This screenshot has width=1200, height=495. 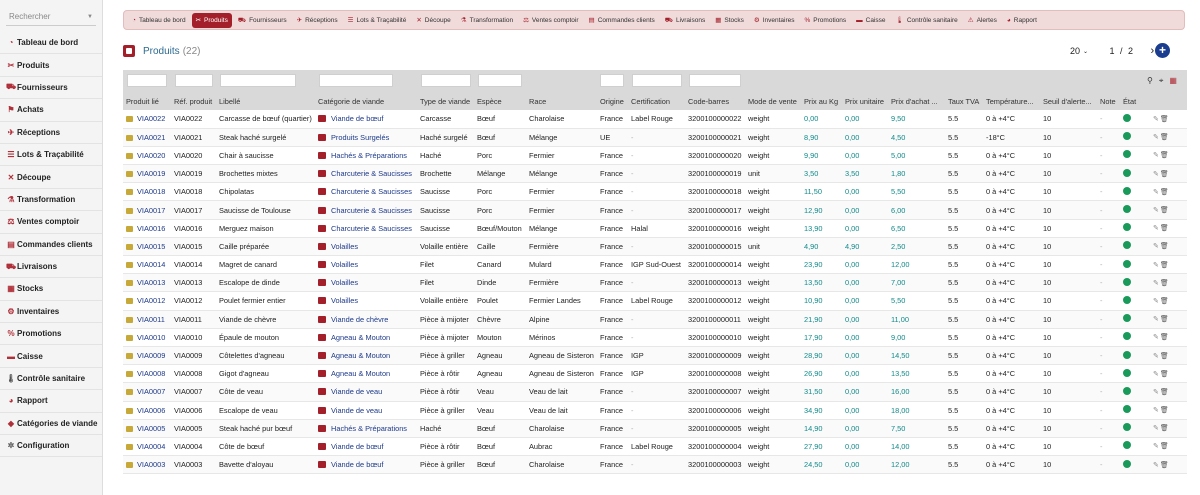 What do you see at coordinates (147, 265) in the screenshot?
I see `table-cell-0: VIA0014` at bounding box center [147, 265].